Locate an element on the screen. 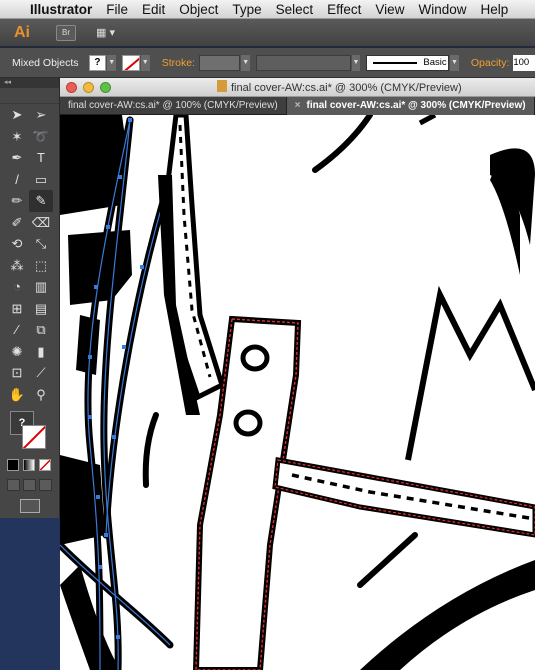  menu-object: Object is located at coordinates (198, 9).